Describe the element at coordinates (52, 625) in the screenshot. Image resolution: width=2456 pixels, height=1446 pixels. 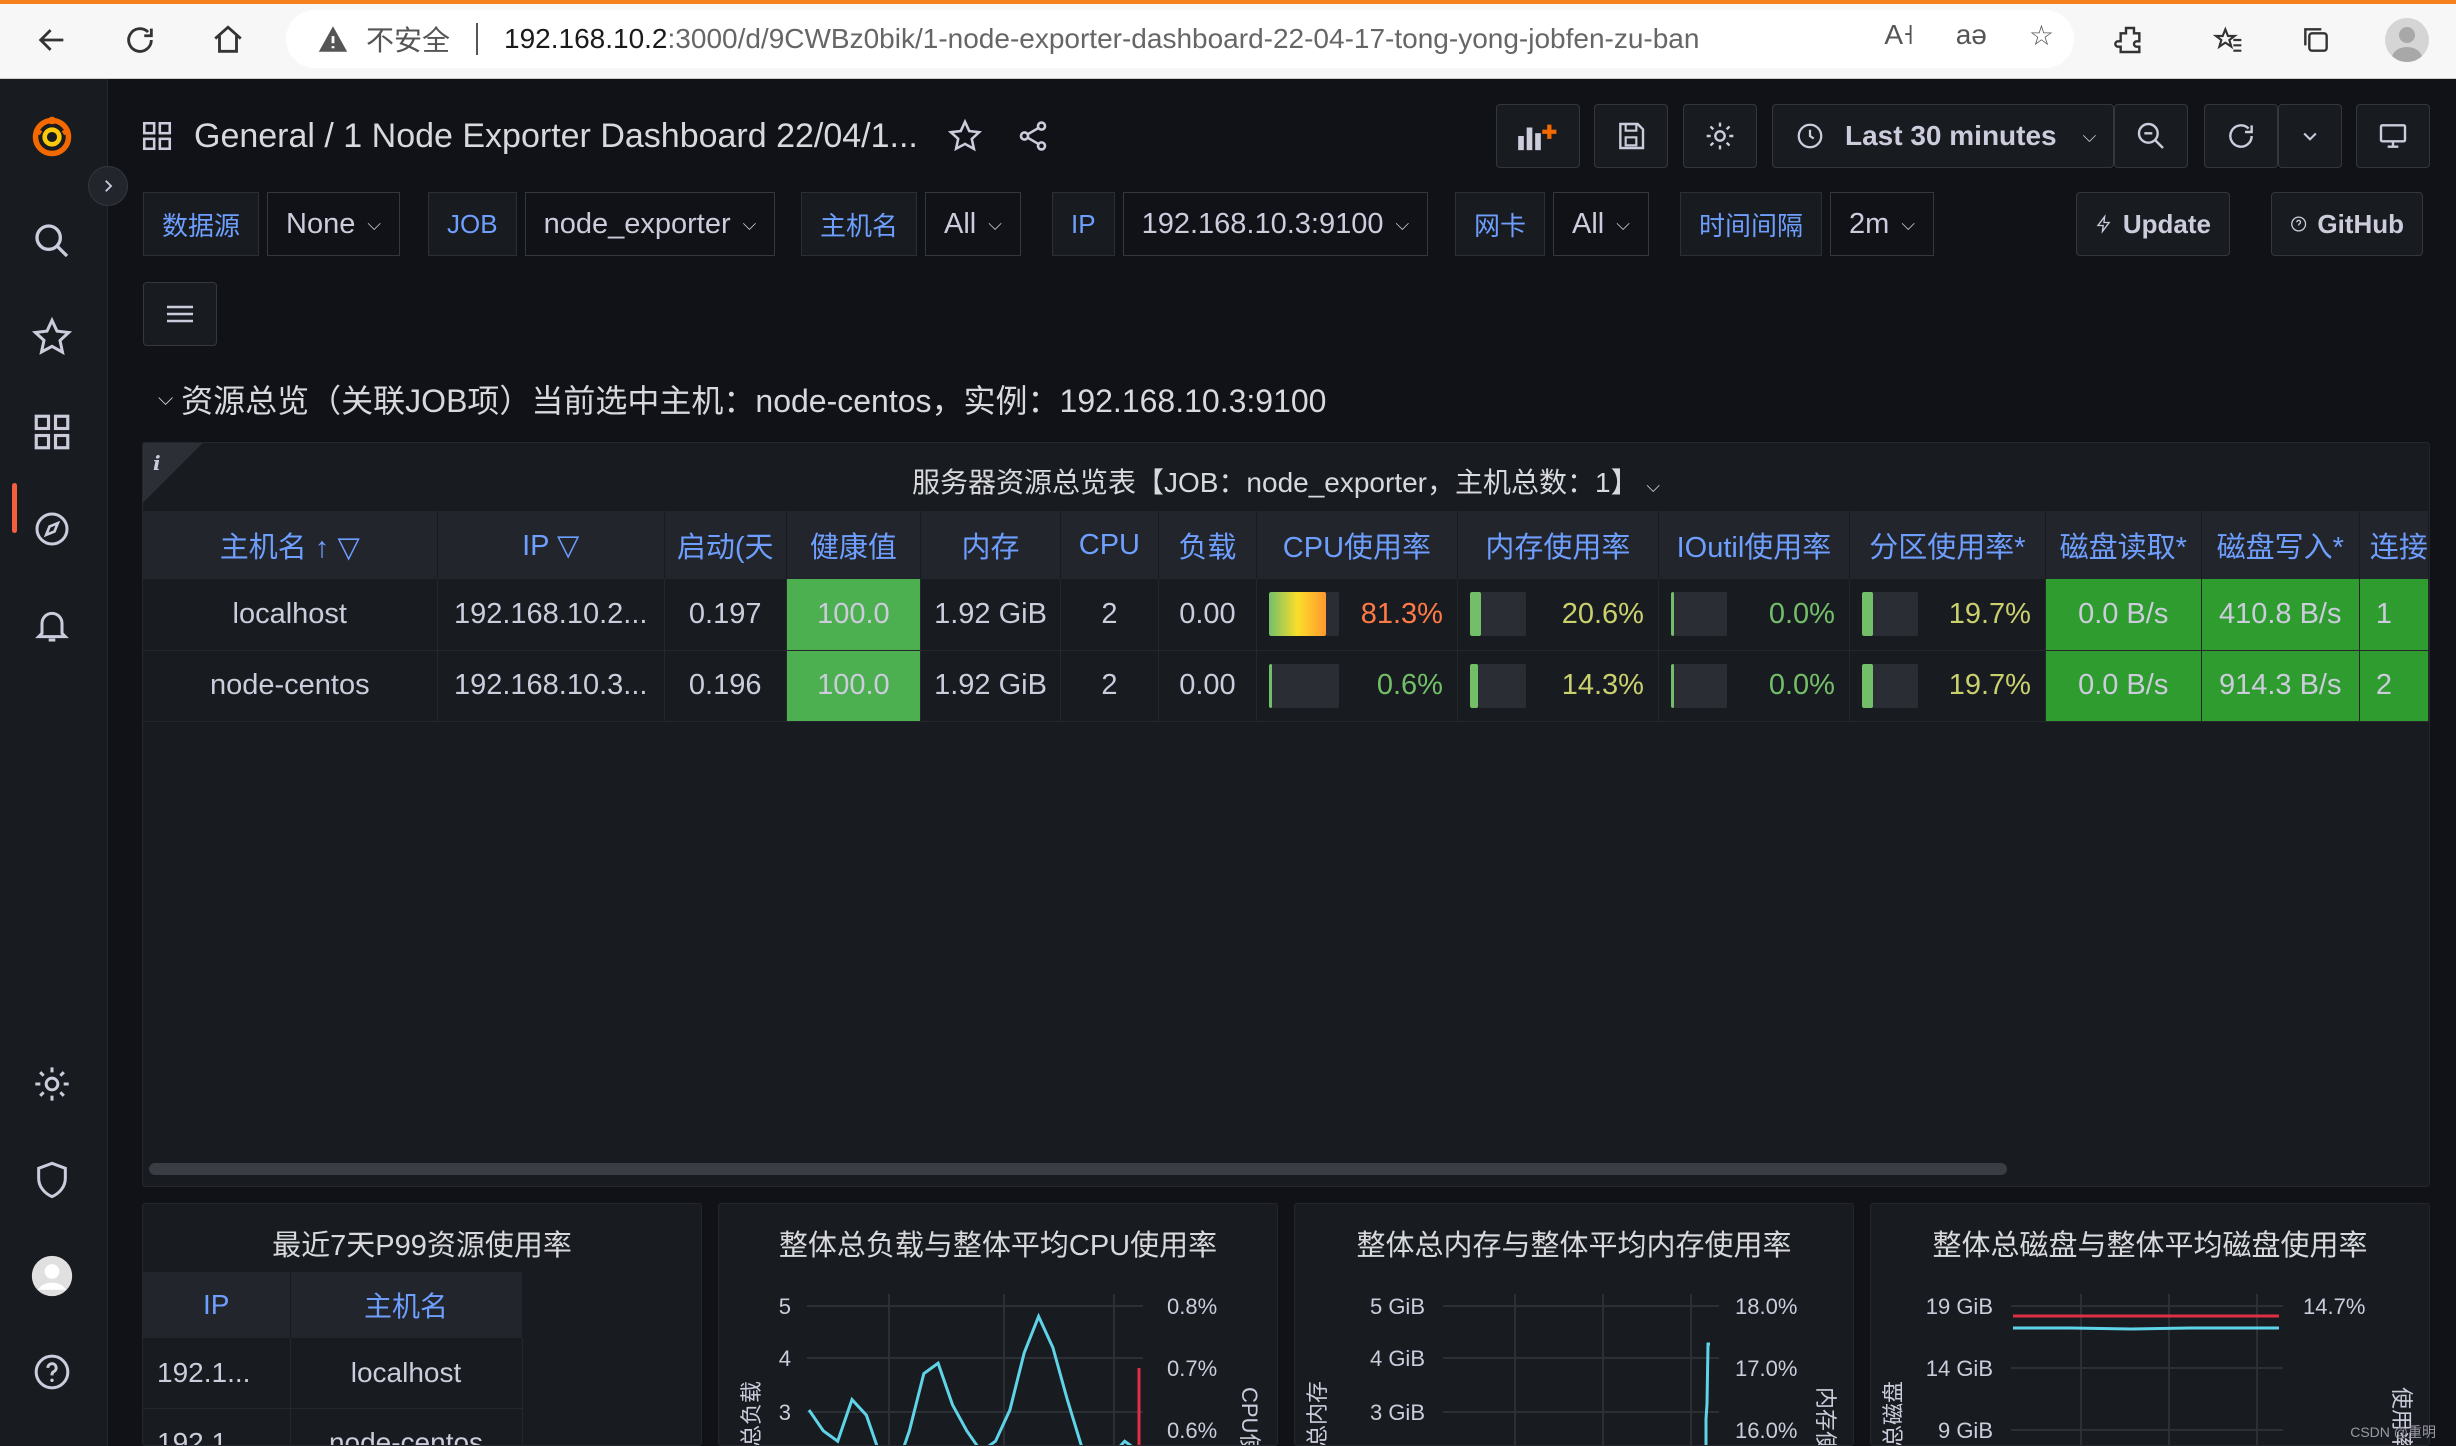
I see `alerting-bell-icon` at that location.